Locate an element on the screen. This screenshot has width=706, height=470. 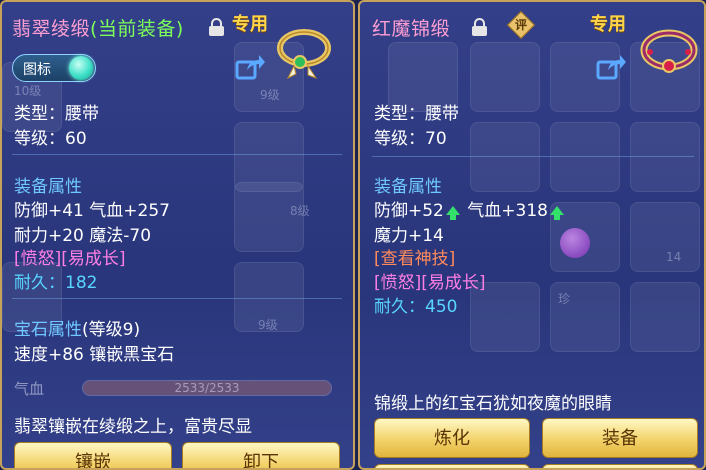
stat-line: 魔力+14 is located at coordinates (409, 236).